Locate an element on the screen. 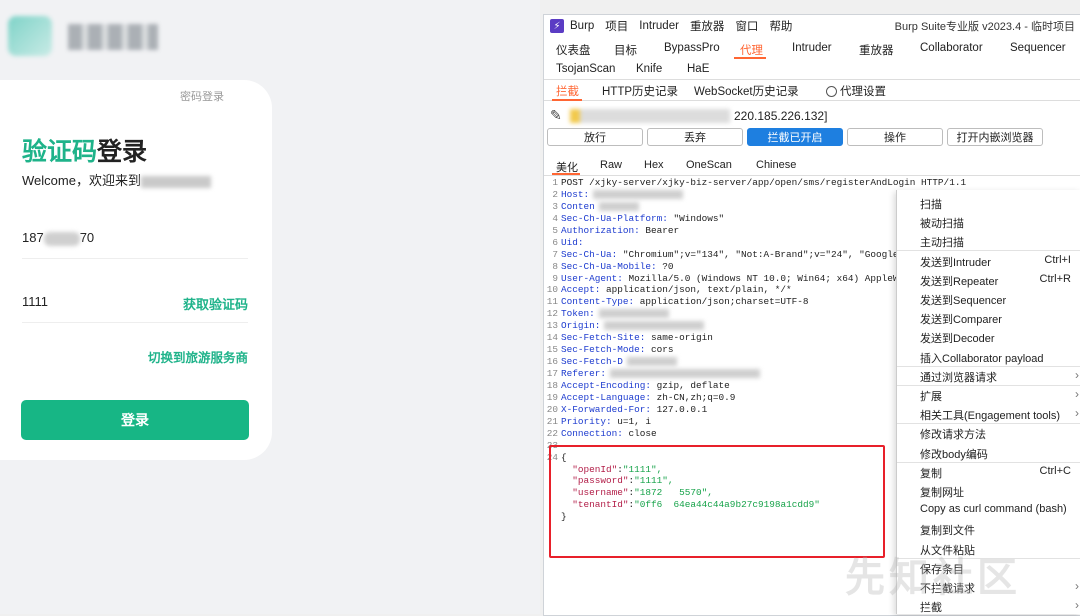  line-number: 2 is located at coordinates (555, 194).